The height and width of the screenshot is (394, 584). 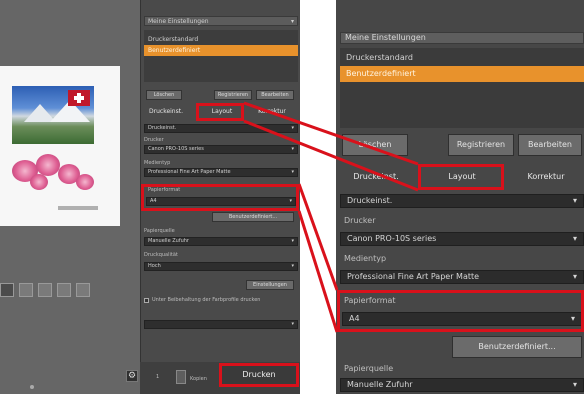 I want to click on view-toolbar, so click(x=45, y=290).